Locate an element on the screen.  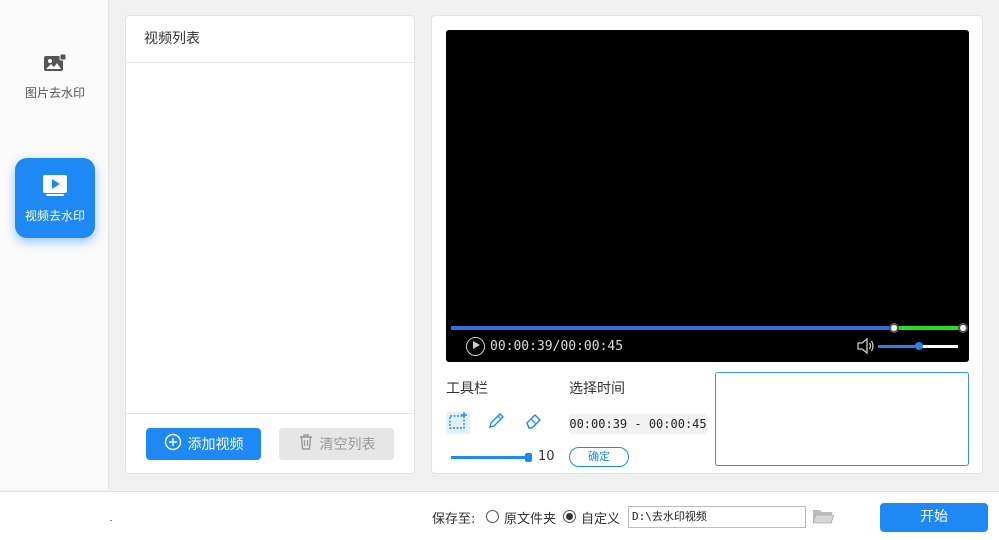
info-textbox is located at coordinates (842, 419).